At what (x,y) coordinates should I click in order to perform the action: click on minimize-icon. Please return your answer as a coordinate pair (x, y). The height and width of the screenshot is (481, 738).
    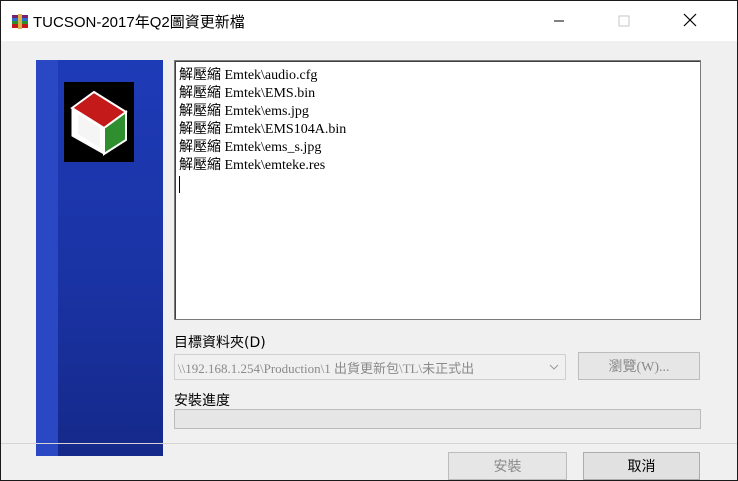
    Looking at the image, I should click on (559, 21).